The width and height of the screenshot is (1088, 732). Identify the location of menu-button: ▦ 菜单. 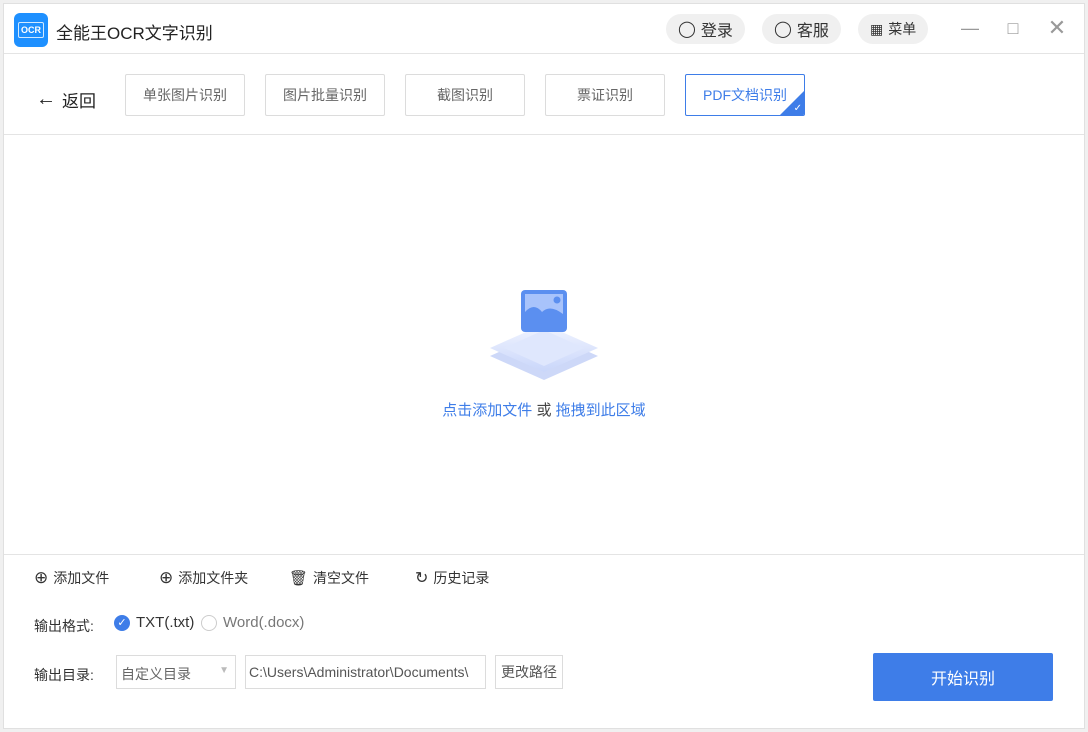
(893, 29).